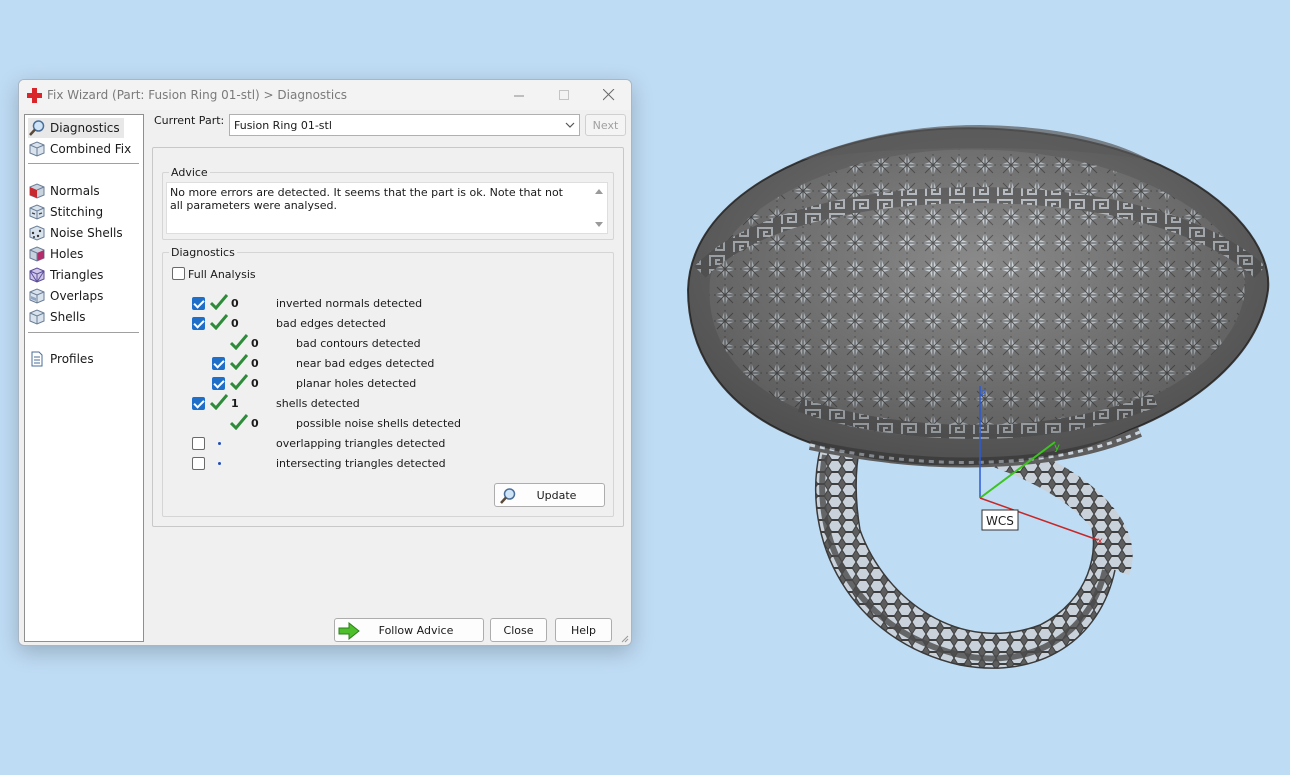 Image resolution: width=1290 pixels, height=775 pixels. I want to click on document-icon, so click(37, 359).